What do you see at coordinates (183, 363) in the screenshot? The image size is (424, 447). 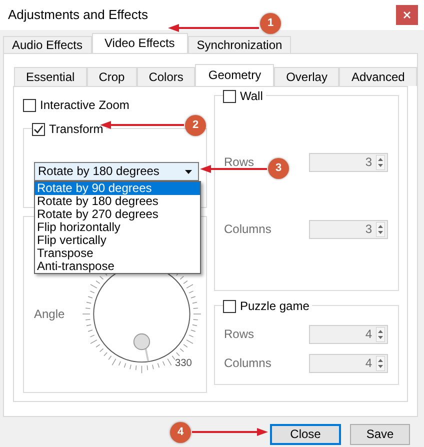 I see `angle-tick-label: 330` at bounding box center [183, 363].